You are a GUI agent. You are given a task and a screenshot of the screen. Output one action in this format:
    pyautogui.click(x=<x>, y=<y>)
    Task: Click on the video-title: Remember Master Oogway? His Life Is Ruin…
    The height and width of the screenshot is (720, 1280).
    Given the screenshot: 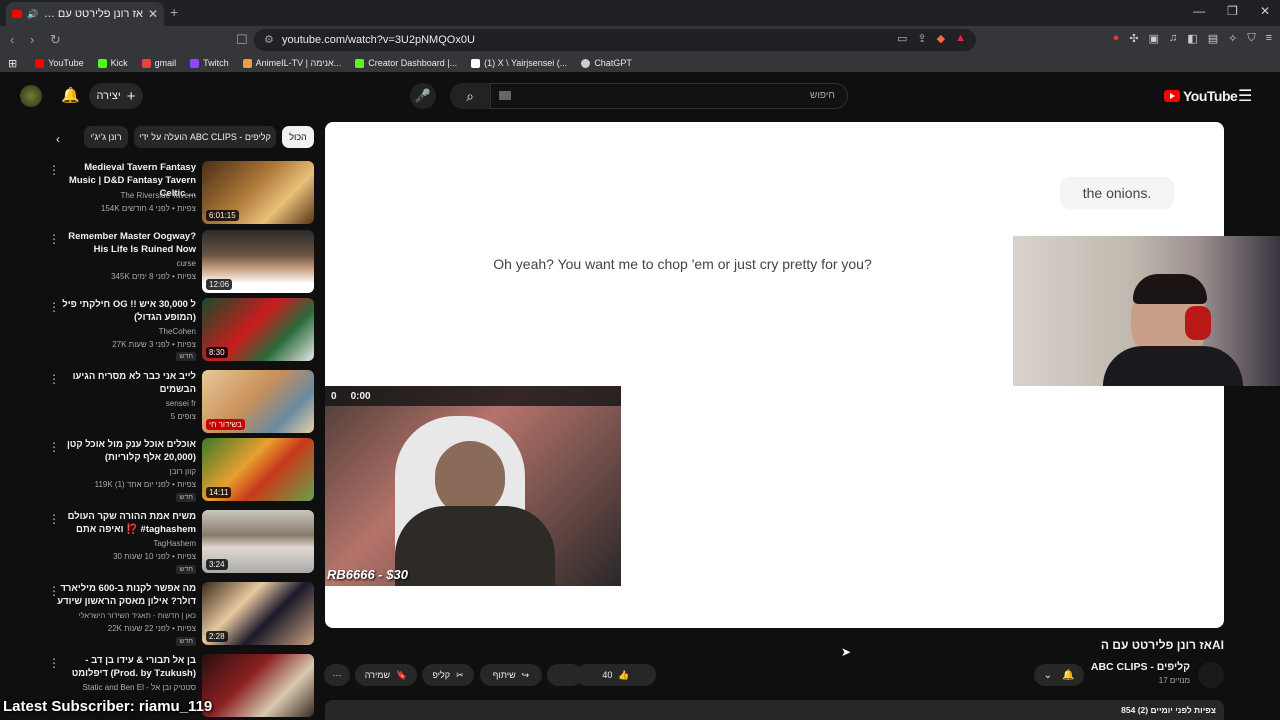 What is the action you would take?
    pyautogui.click(x=126, y=243)
    